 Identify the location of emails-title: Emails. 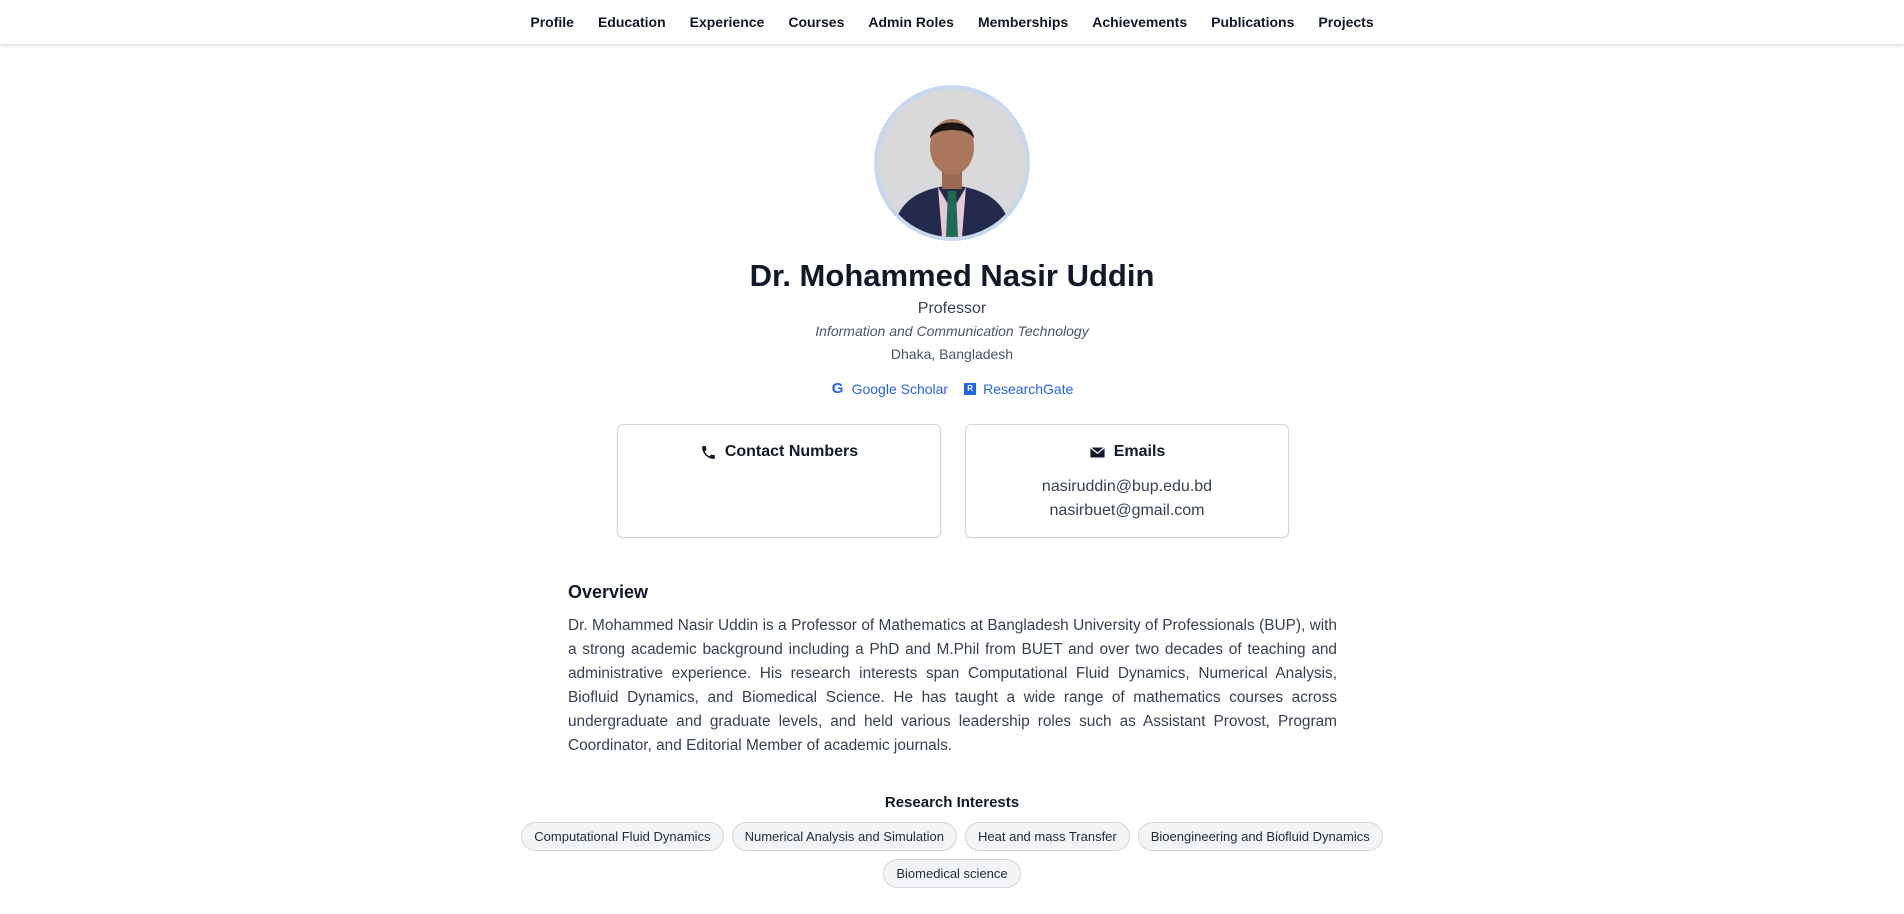
(1139, 451).